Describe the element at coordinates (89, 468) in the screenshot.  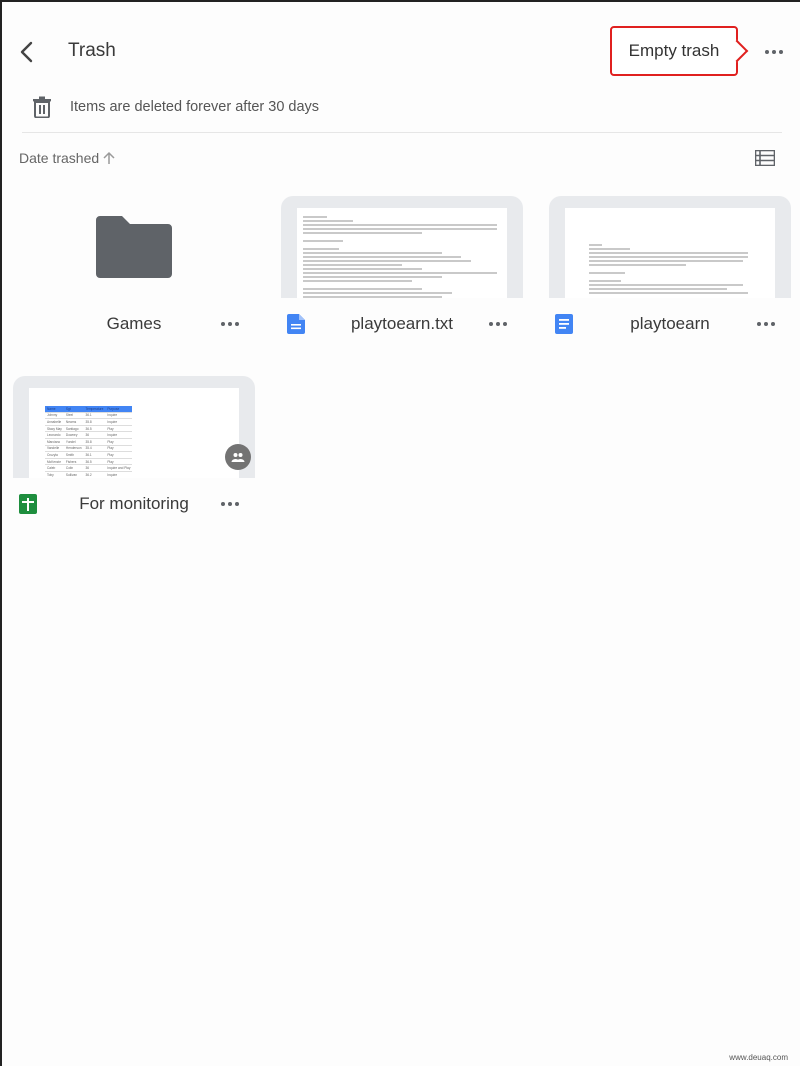
I see `sheet-row: Caleb Colin 36 Inquire and Play` at that location.